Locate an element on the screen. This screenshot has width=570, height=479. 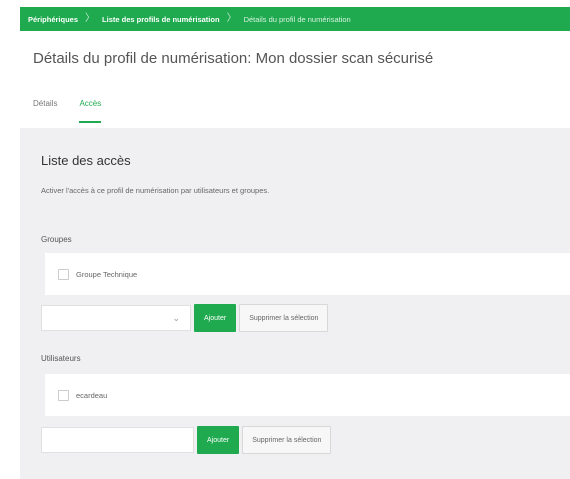
user-list-item: ecardeau is located at coordinates (307, 395).